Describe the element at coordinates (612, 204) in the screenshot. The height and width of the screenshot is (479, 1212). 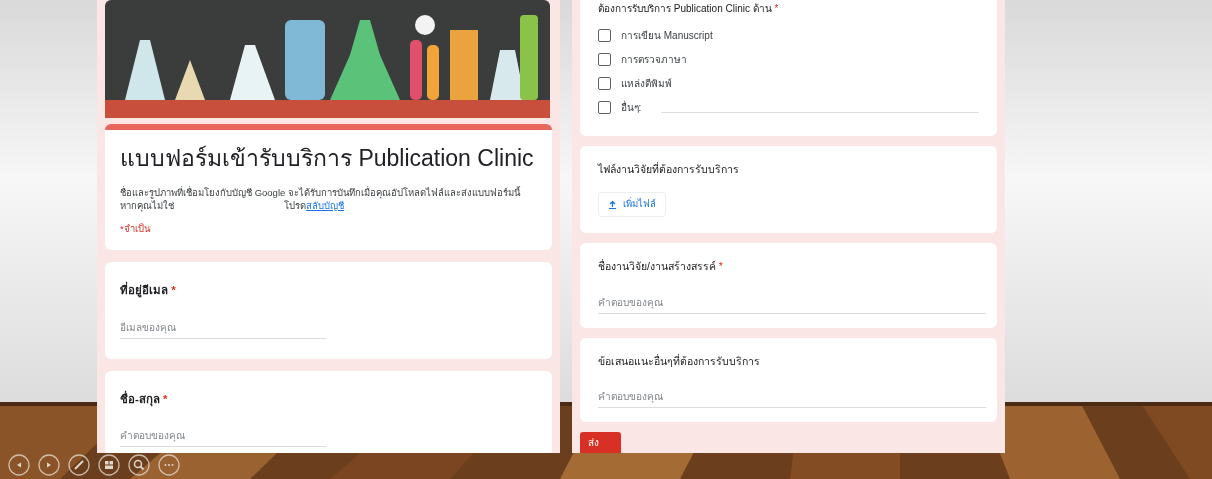
I see `upload-icon` at that location.